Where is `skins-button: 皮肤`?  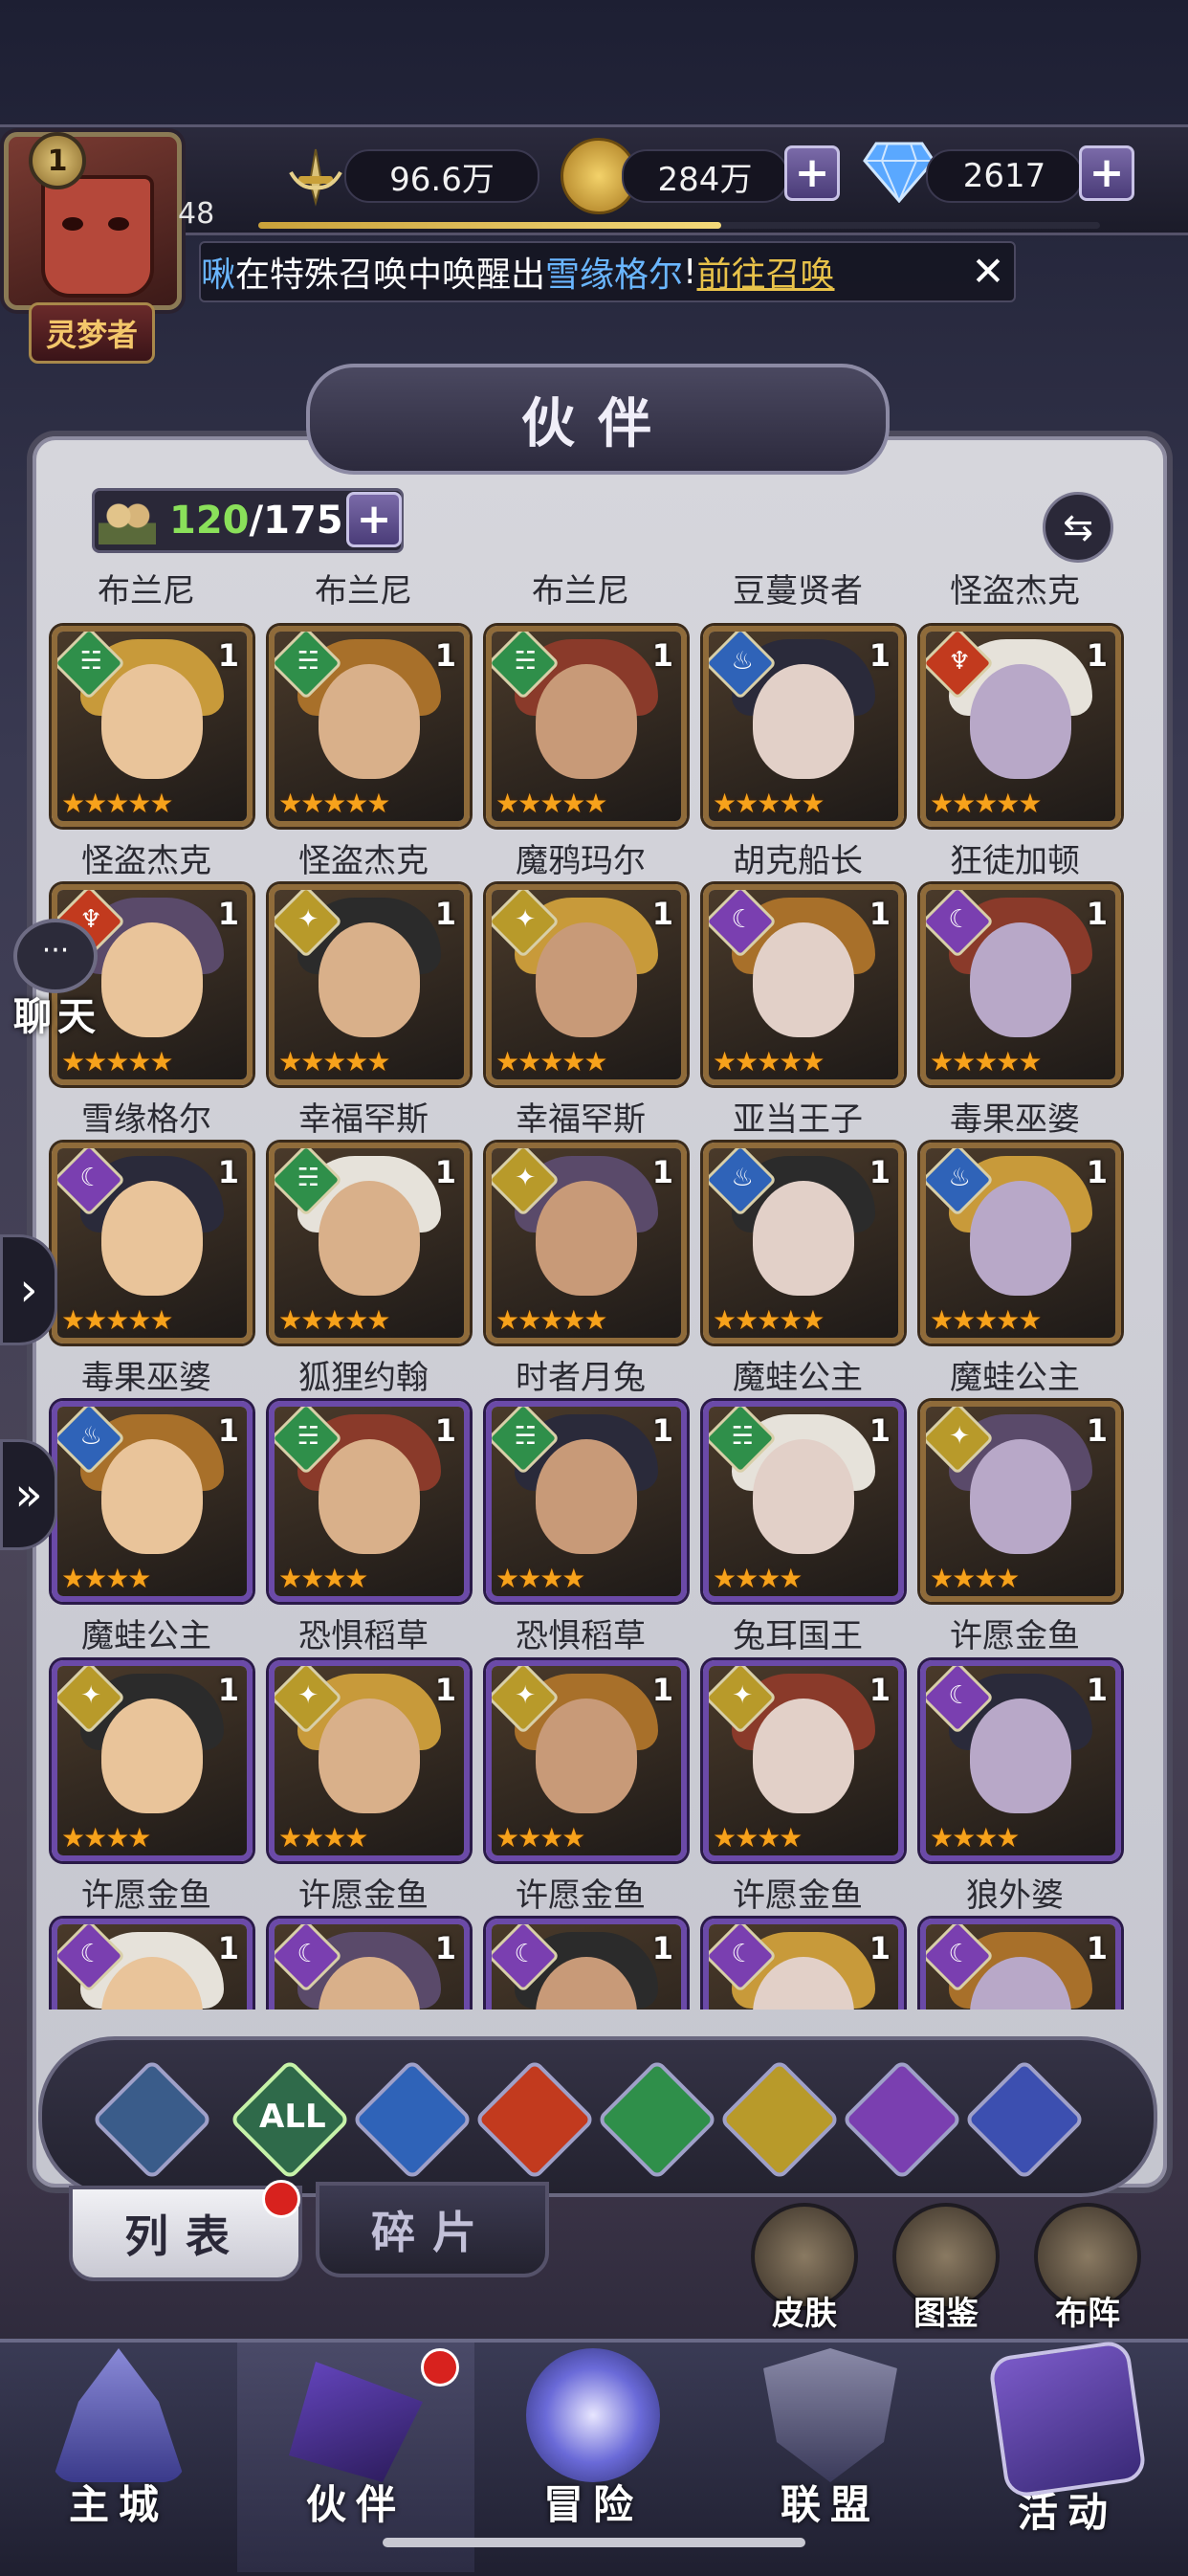
skins-button: 皮肤 is located at coordinates (804, 2268).